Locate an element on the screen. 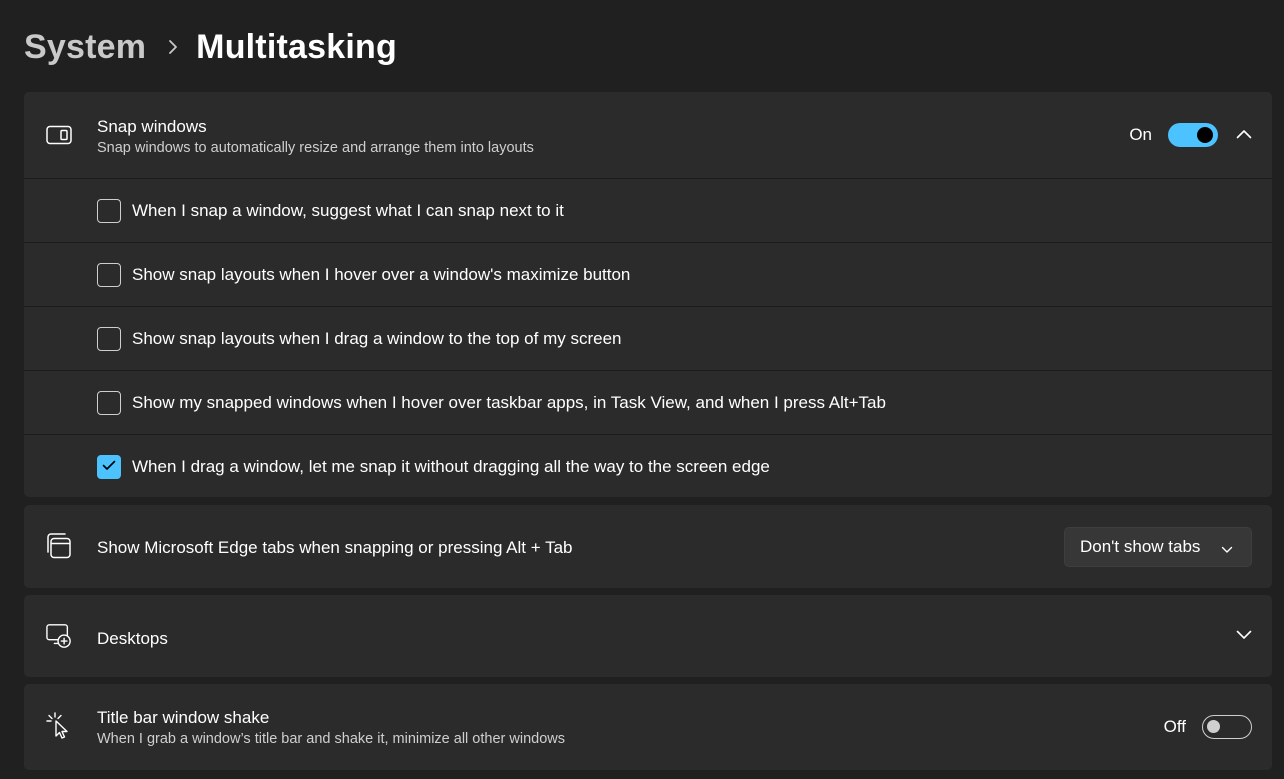 The image size is (1284, 779). desktops-card: Desktops is located at coordinates (648, 636).